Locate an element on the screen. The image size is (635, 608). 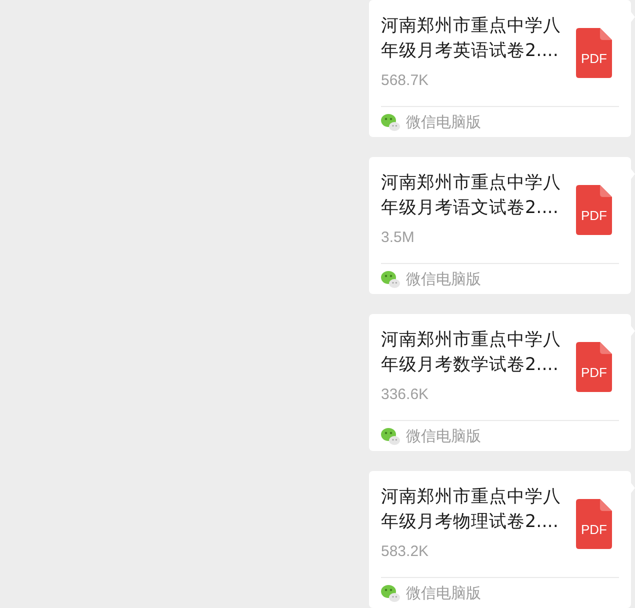
file-size: 583.2K is located at coordinates (405, 552).